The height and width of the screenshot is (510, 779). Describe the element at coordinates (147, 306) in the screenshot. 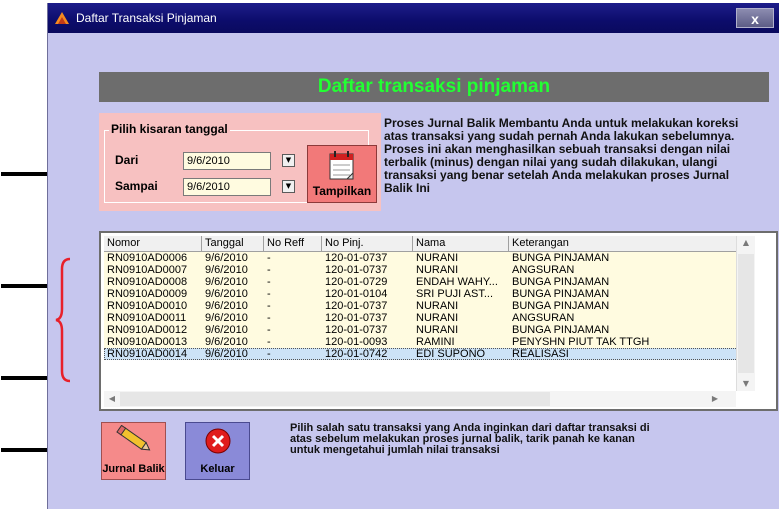

I see `cell-nomor: RN0910AD0010` at that location.